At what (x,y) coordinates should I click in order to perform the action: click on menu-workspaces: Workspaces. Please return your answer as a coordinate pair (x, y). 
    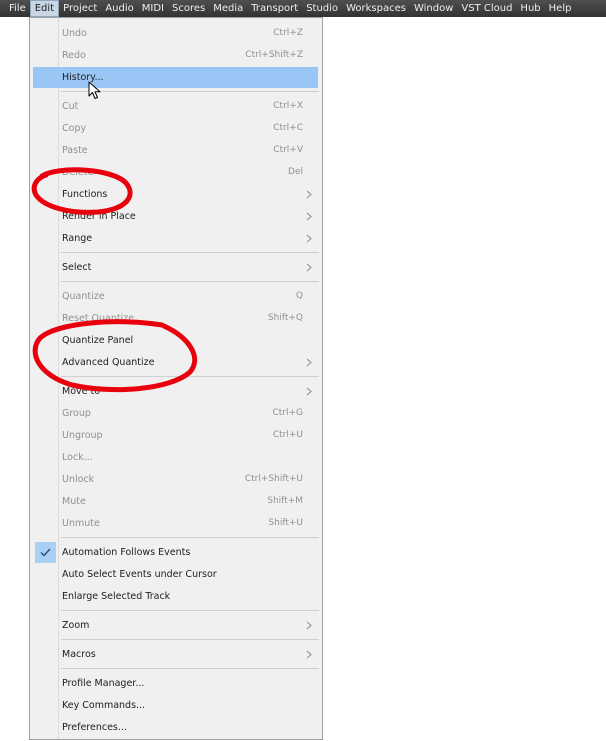
    Looking at the image, I should click on (376, 8).